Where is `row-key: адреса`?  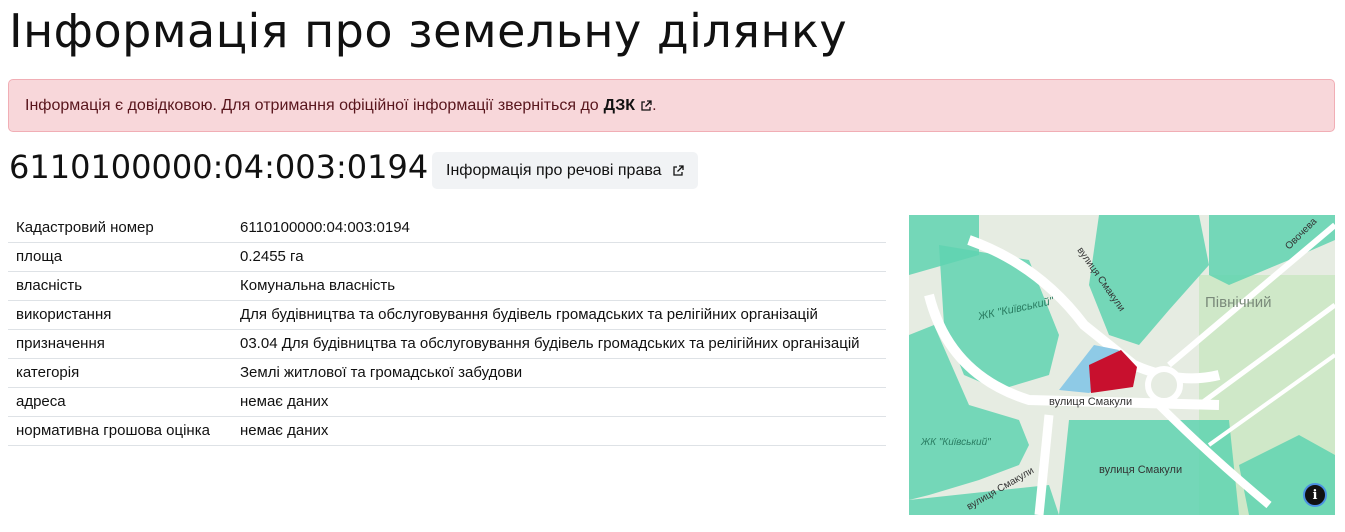
row-key: адреса is located at coordinates (120, 402).